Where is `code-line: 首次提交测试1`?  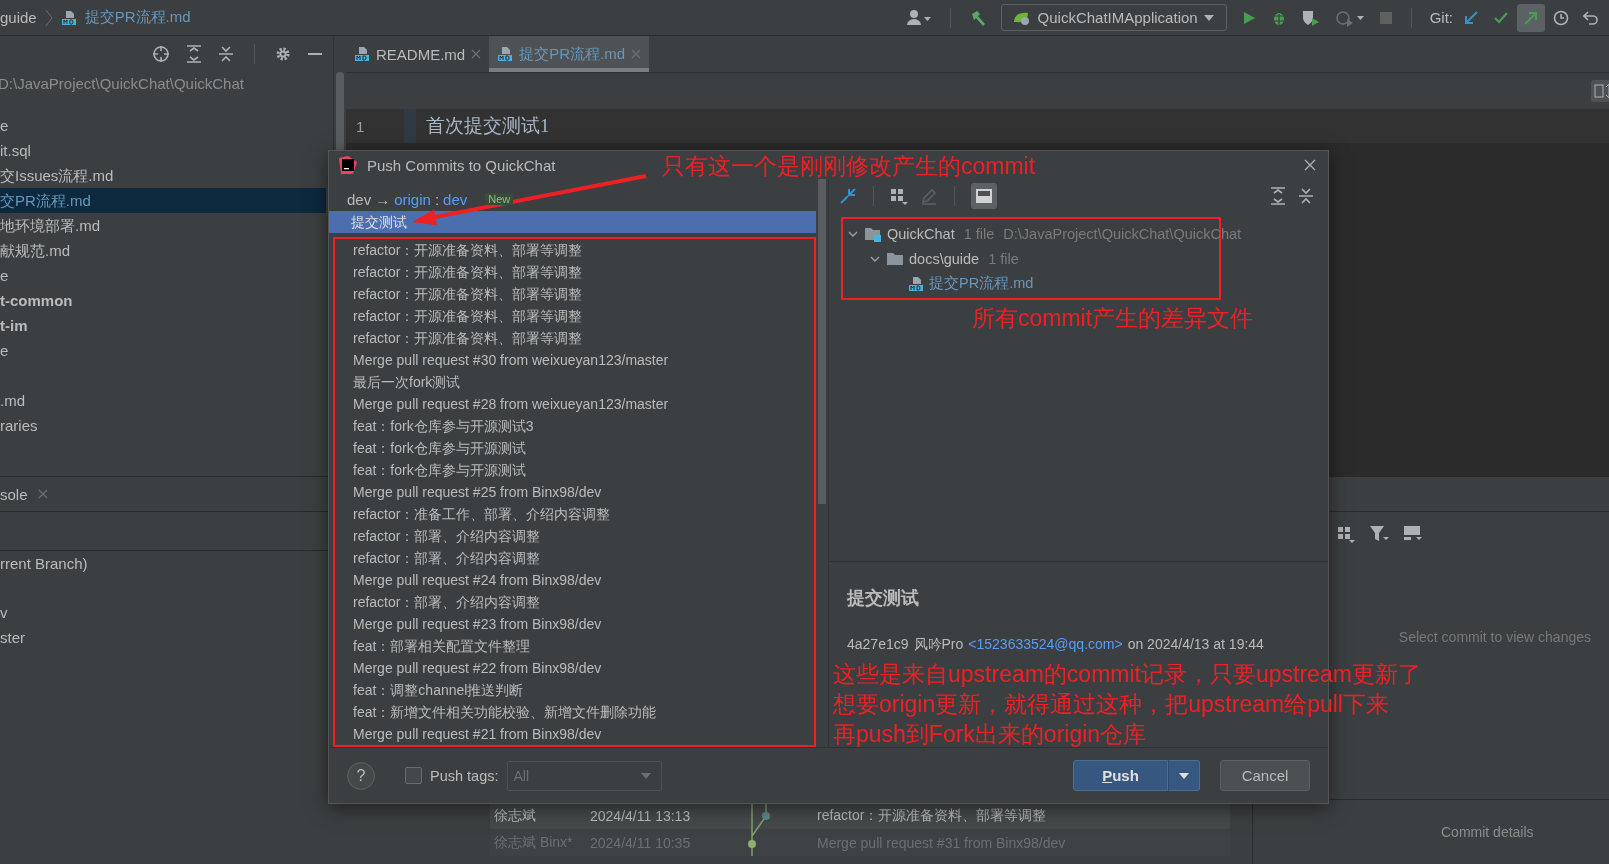 code-line: 首次提交测试1 is located at coordinates (488, 126).